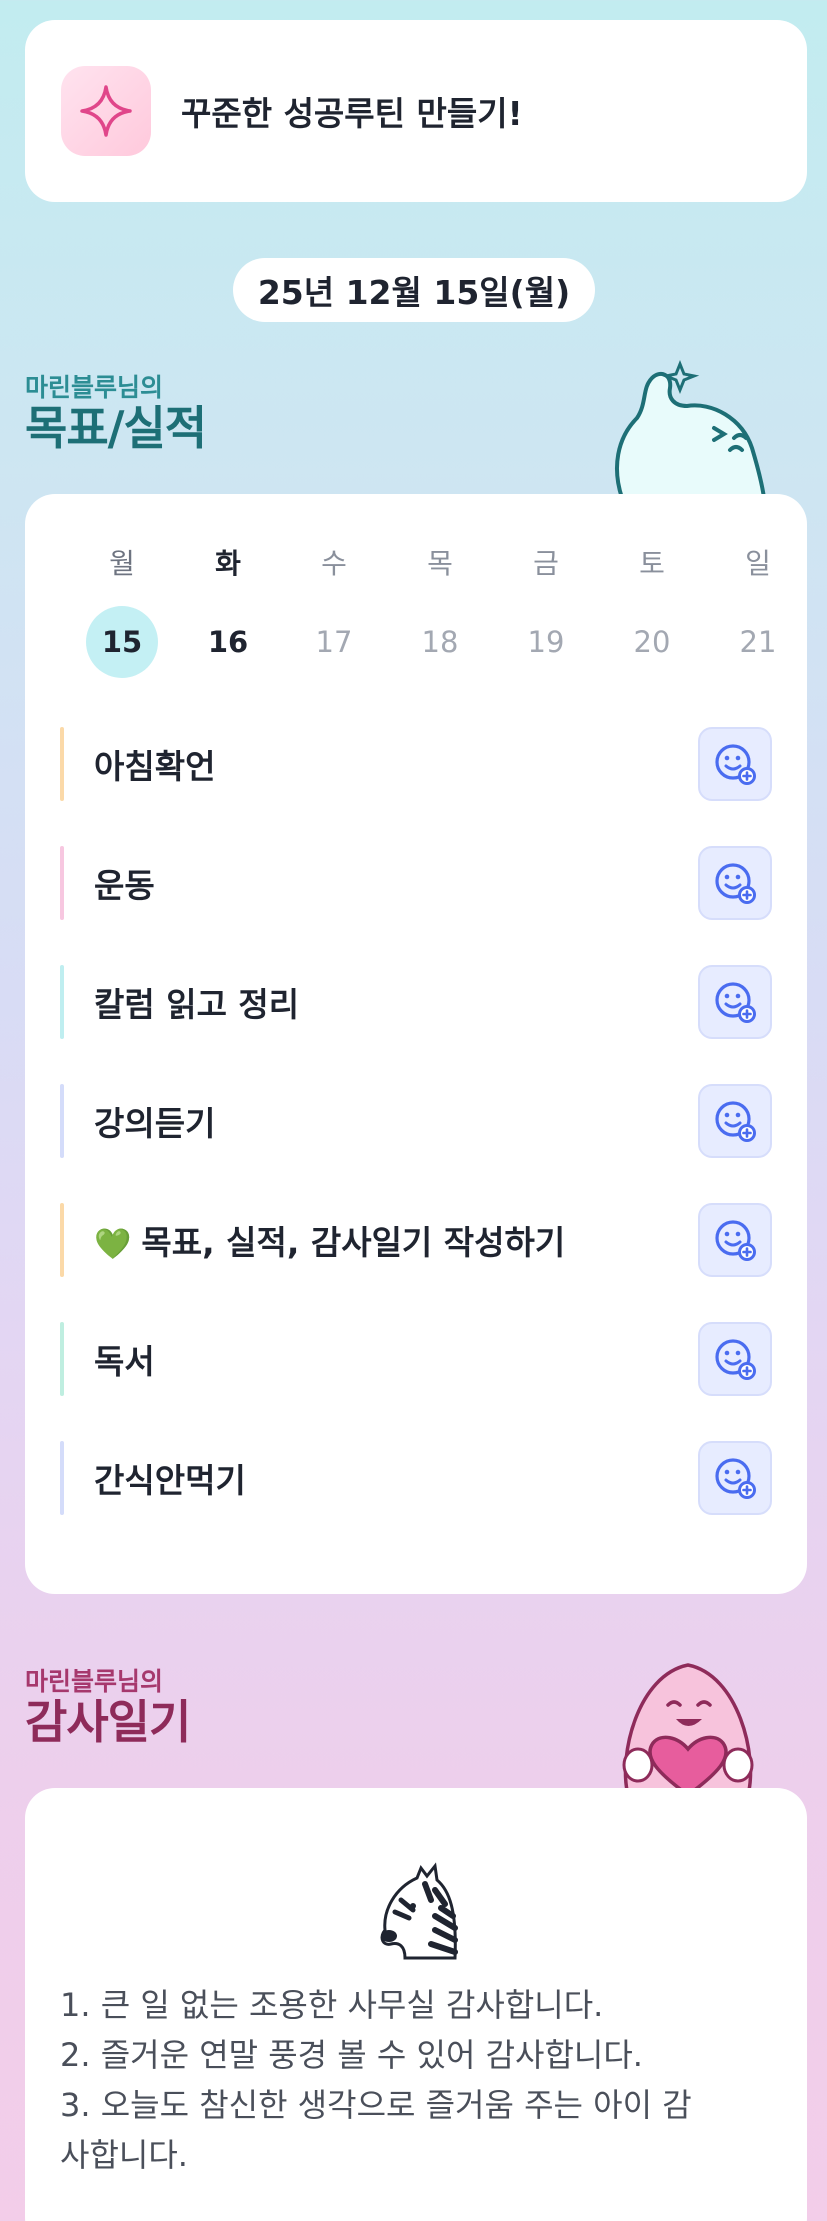 This screenshot has width=827, height=2221. I want to click on day-mon: 월 15, so click(122, 611).